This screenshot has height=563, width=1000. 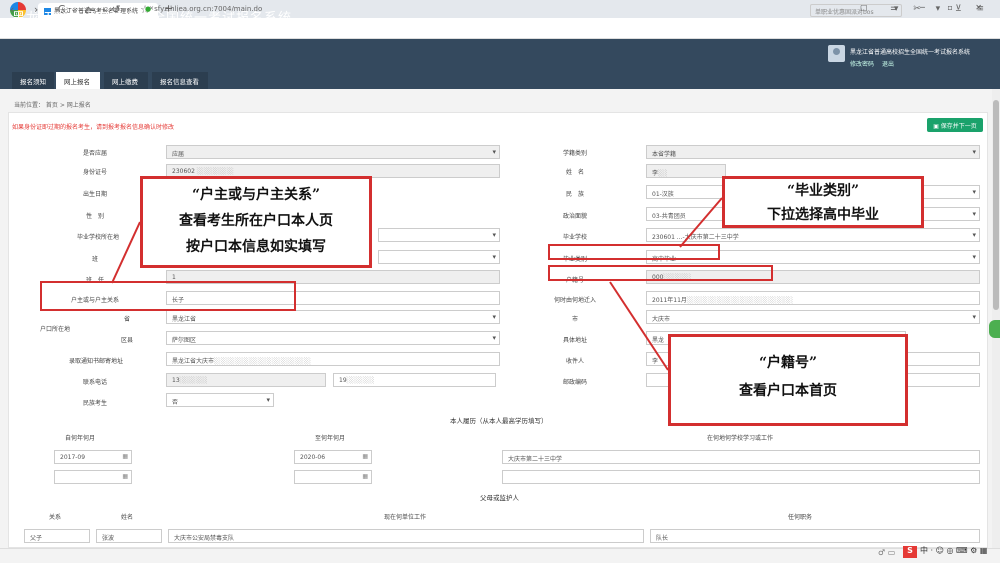 I want to click on movein-input: 2011年11月░░░░░░░░░░░░░░░░░░░░░░░, so click(x=813, y=298).